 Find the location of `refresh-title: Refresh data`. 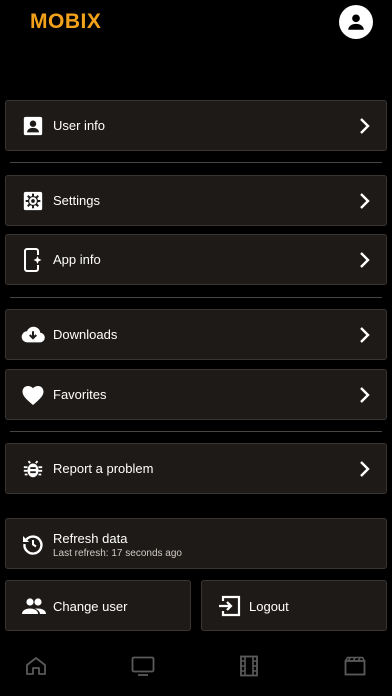

refresh-title: Refresh data is located at coordinates (90, 538).